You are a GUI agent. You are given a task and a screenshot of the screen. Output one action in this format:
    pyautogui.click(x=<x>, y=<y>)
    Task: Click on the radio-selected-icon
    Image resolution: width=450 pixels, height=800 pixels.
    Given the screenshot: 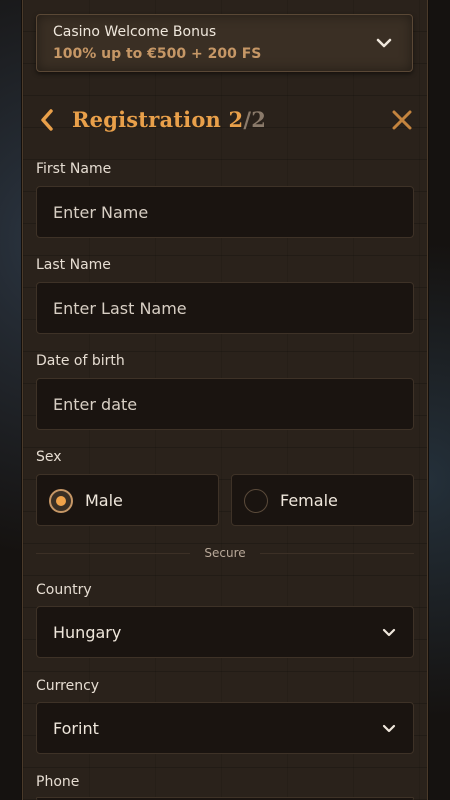 What is the action you would take?
    pyautogui.click(x=61, y=501)
    